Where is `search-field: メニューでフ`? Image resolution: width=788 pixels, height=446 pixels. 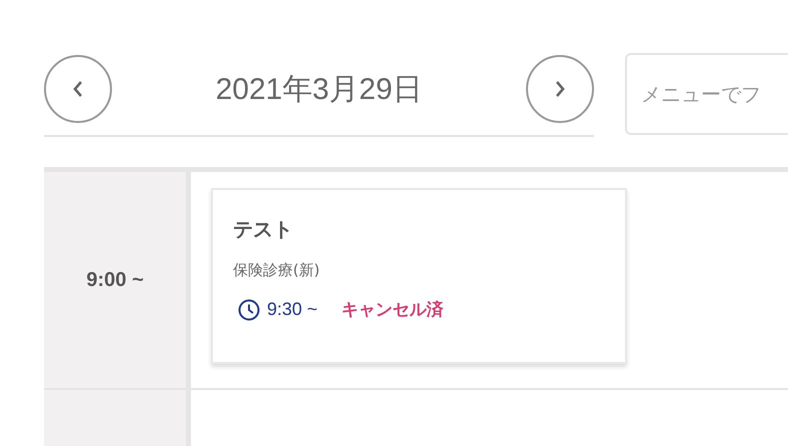
search-field: メニューでフ is located at coordinates (706, 94).